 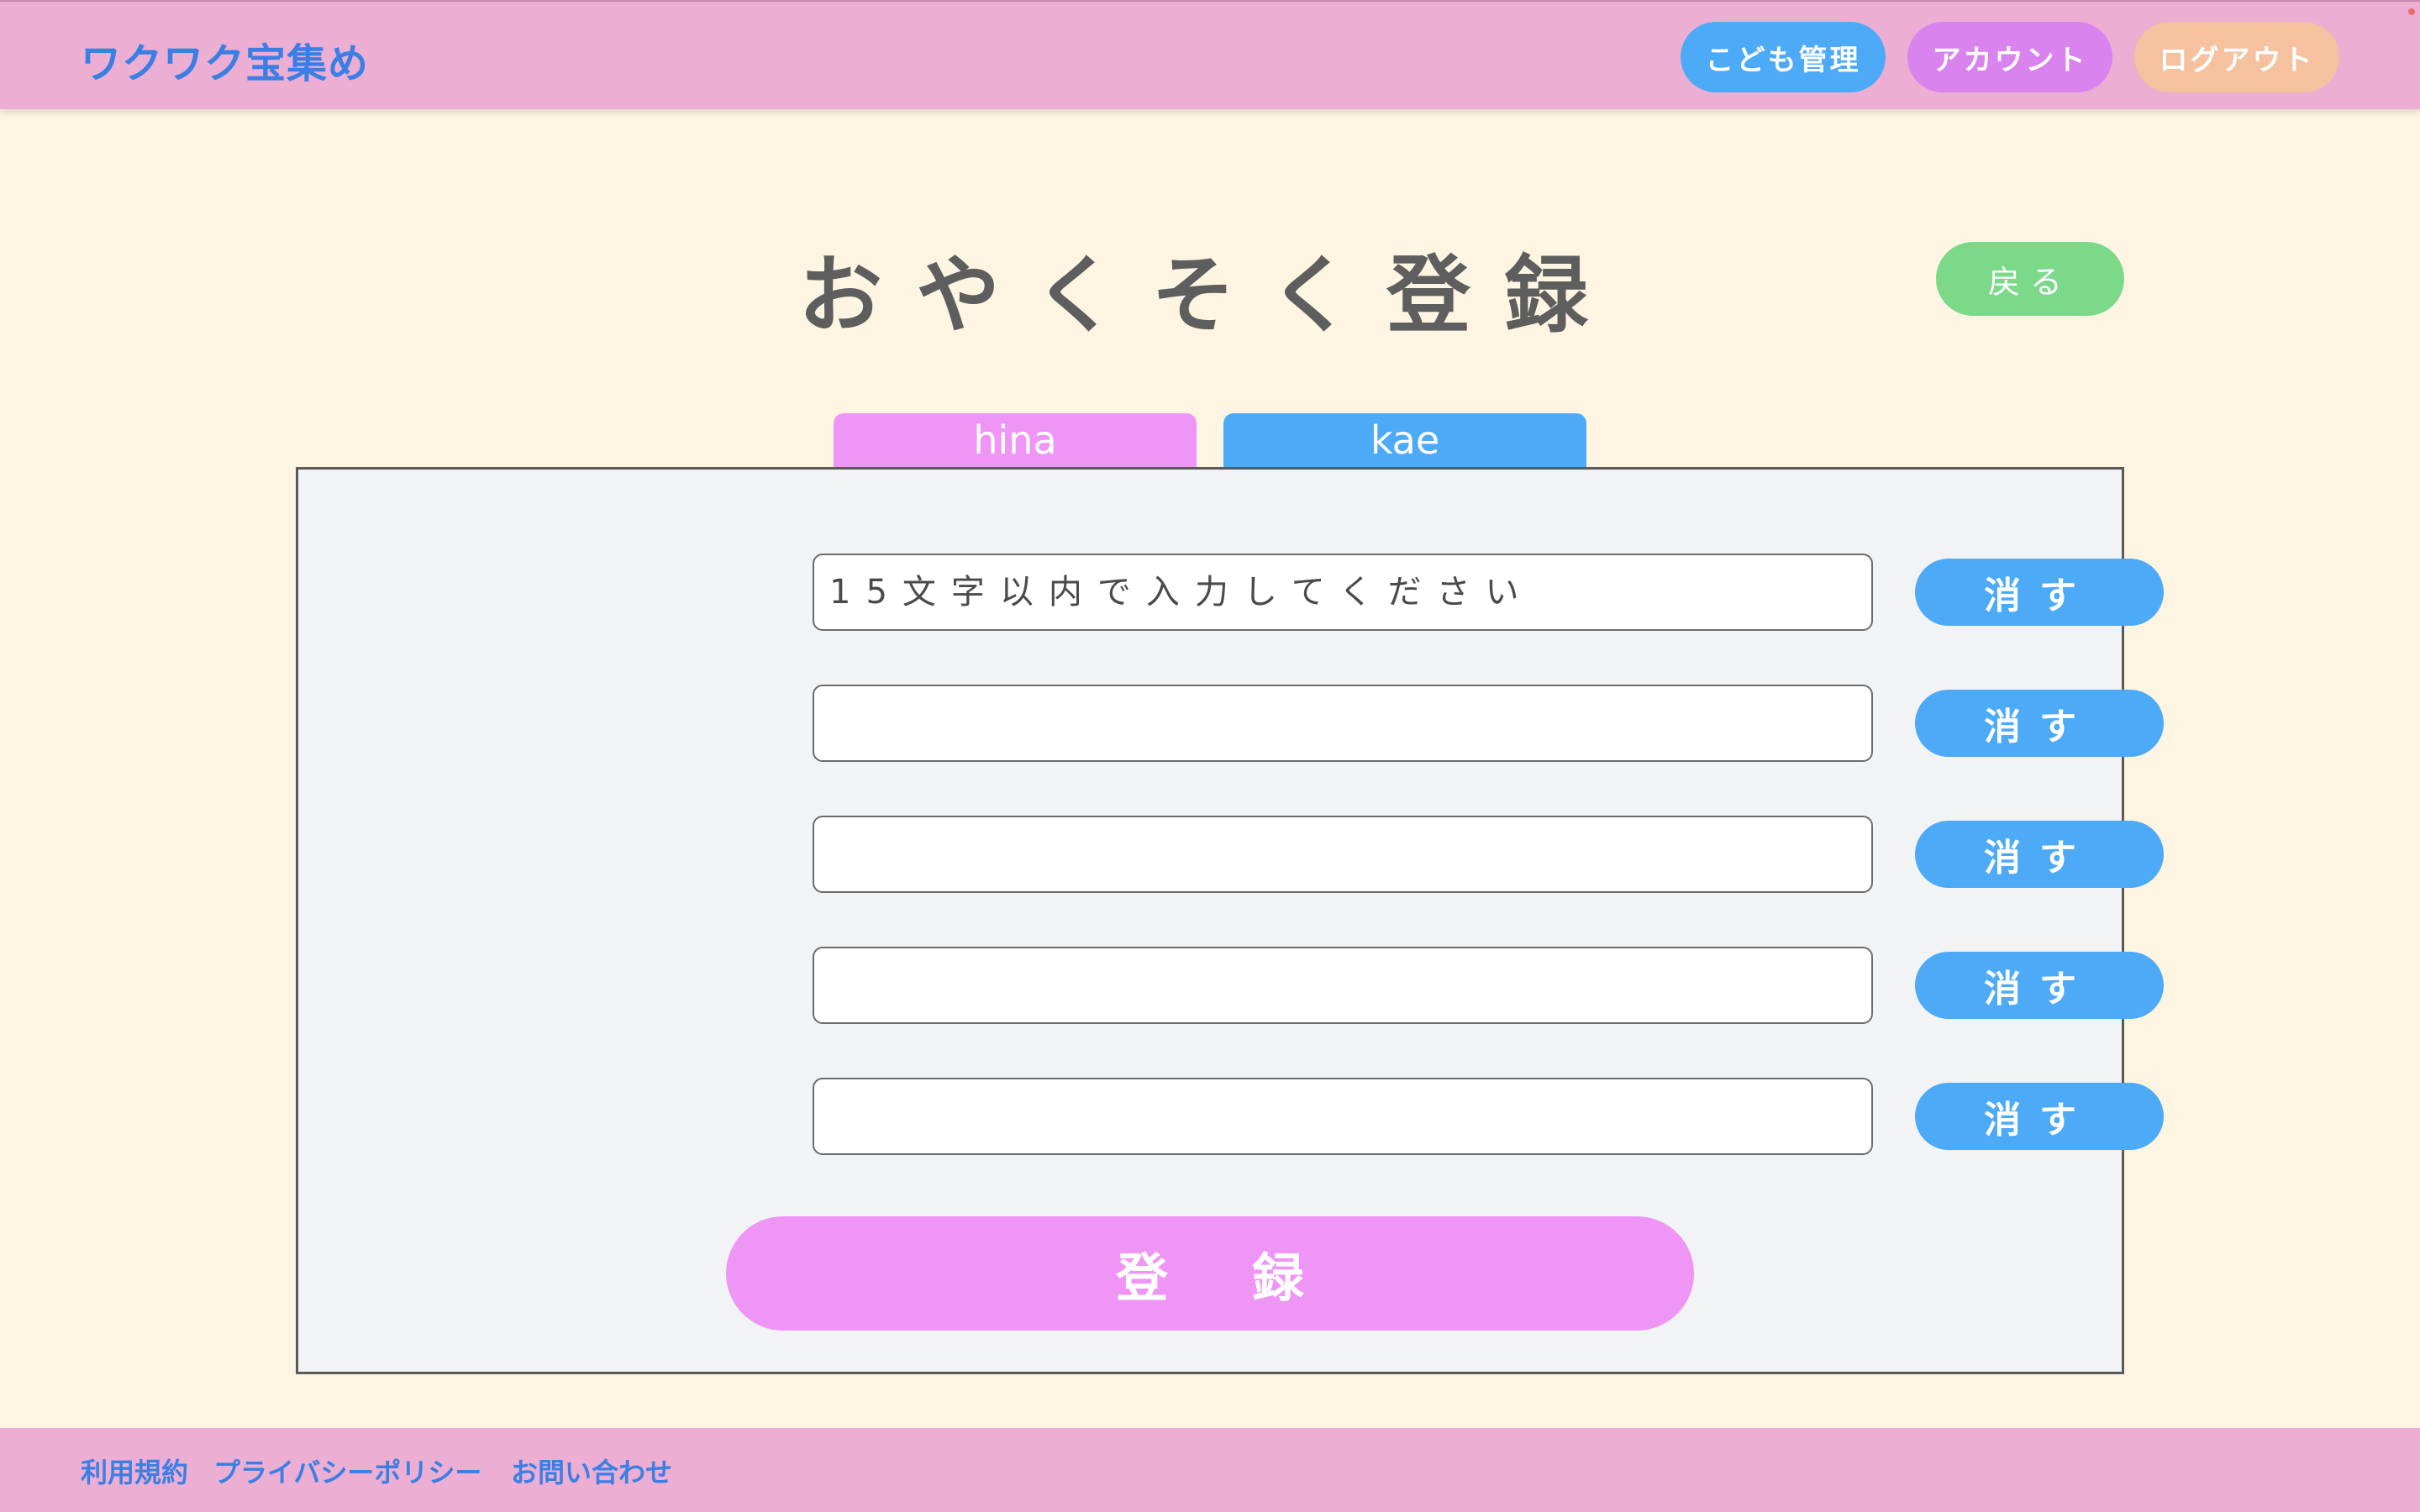 I want to click on app-footer: 利用規約 プライバシーポリシー お問い合わせ, so click(x=1210, y=1470).